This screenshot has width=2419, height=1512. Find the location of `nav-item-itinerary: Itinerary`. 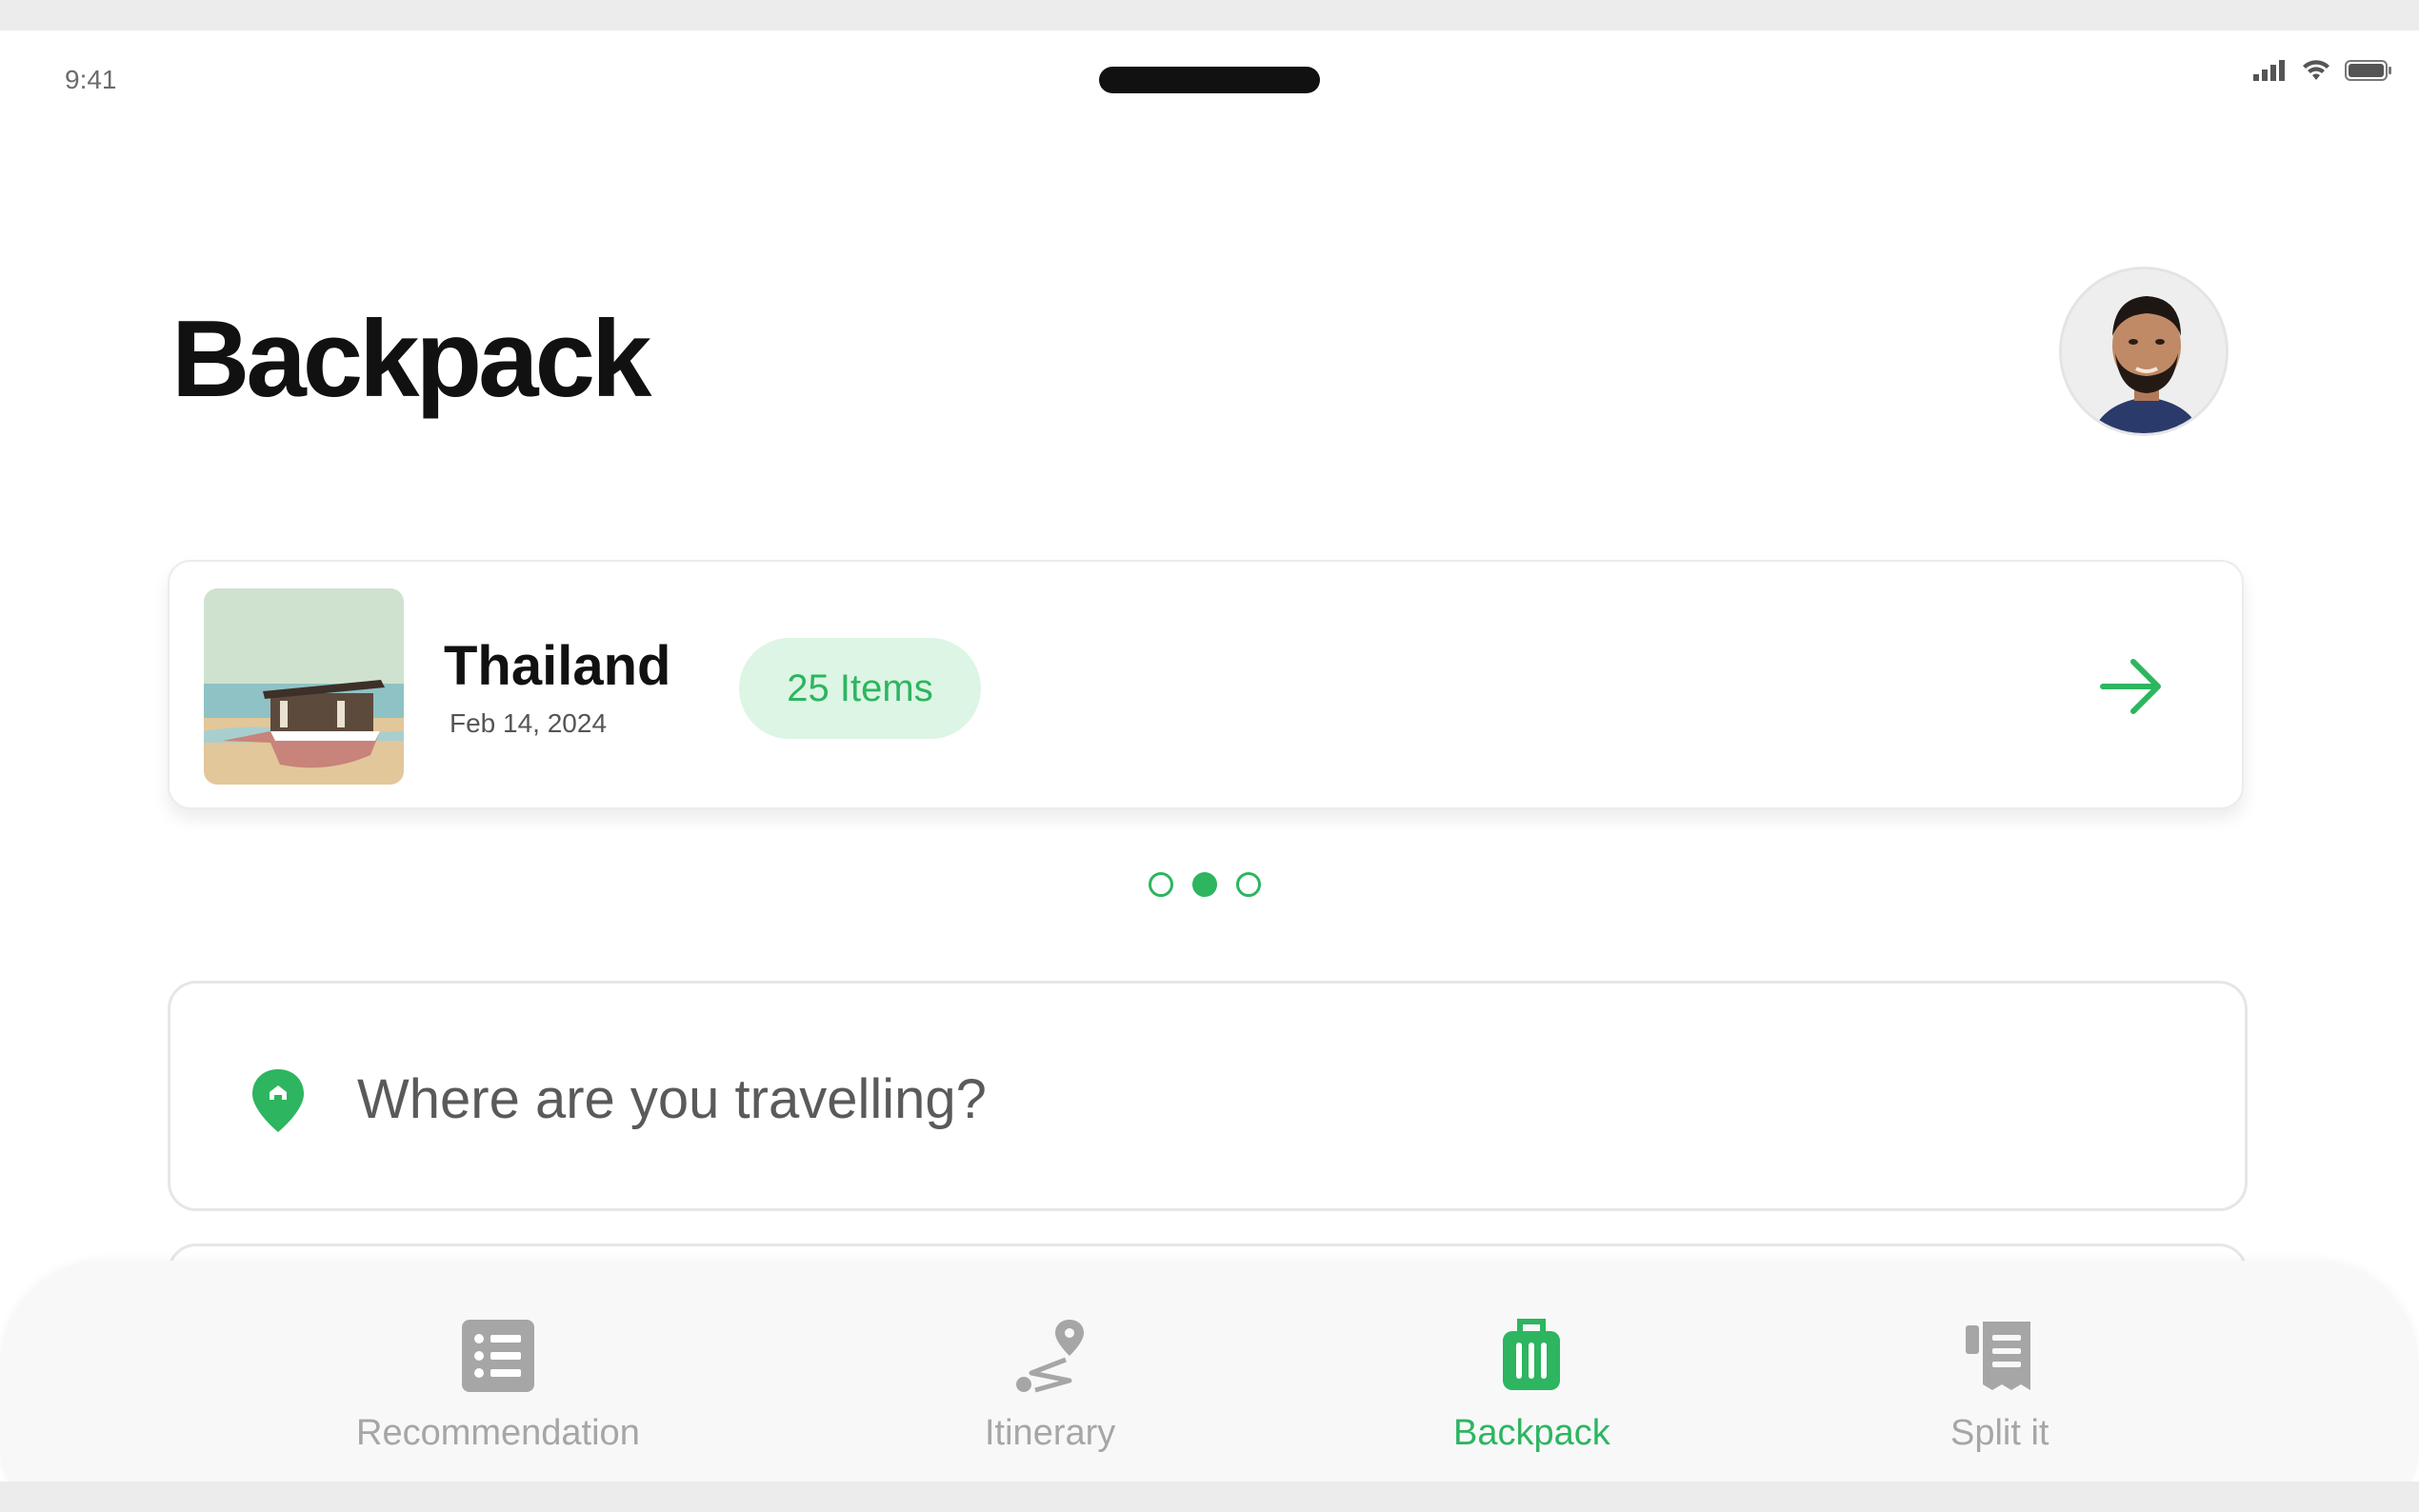

nav-item-itinerary: Itinerary is located at coordinates (1050, 1386).